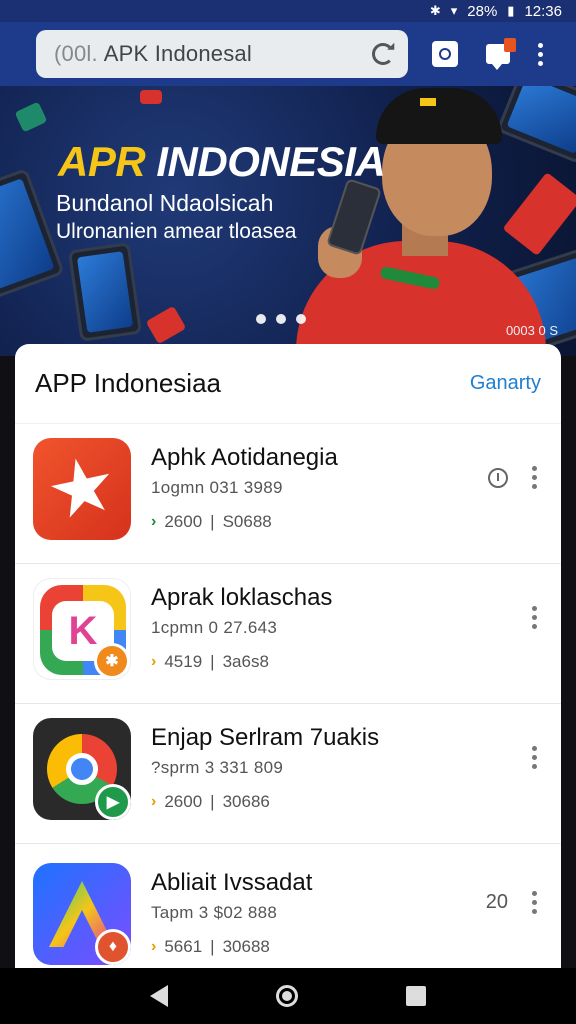 Image resolution: width=576 pixels, height=1024 pixels. I want to click on app-stat-2: S0688, so click(247, 521).